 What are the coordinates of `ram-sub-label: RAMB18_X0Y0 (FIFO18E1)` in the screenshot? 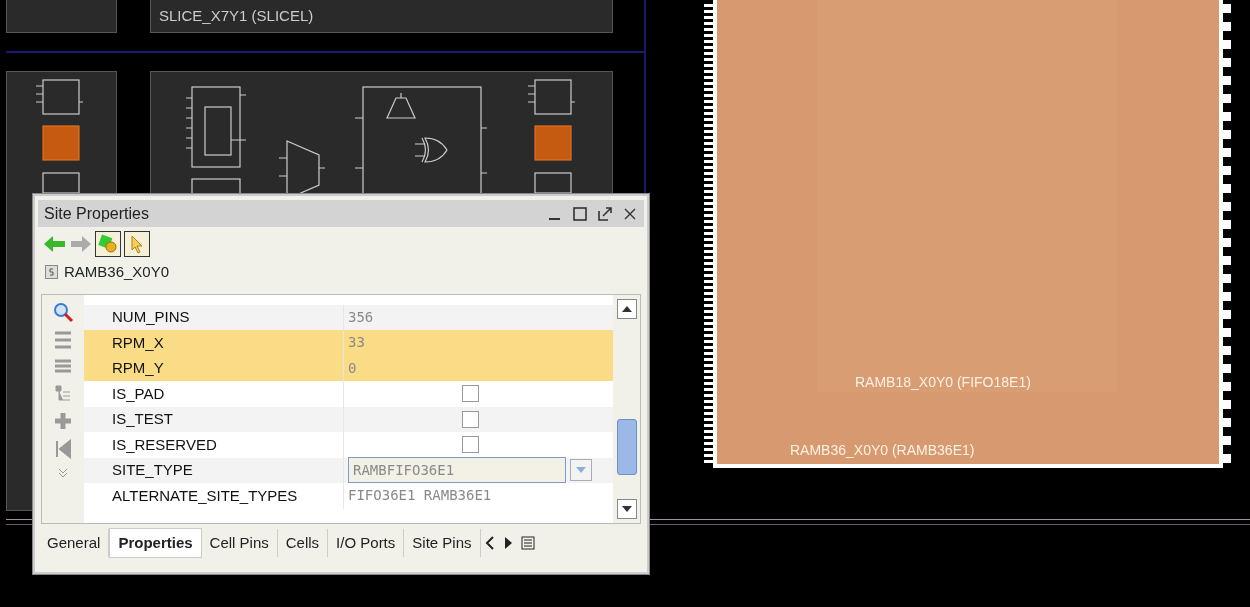 It's located at (943, 382).